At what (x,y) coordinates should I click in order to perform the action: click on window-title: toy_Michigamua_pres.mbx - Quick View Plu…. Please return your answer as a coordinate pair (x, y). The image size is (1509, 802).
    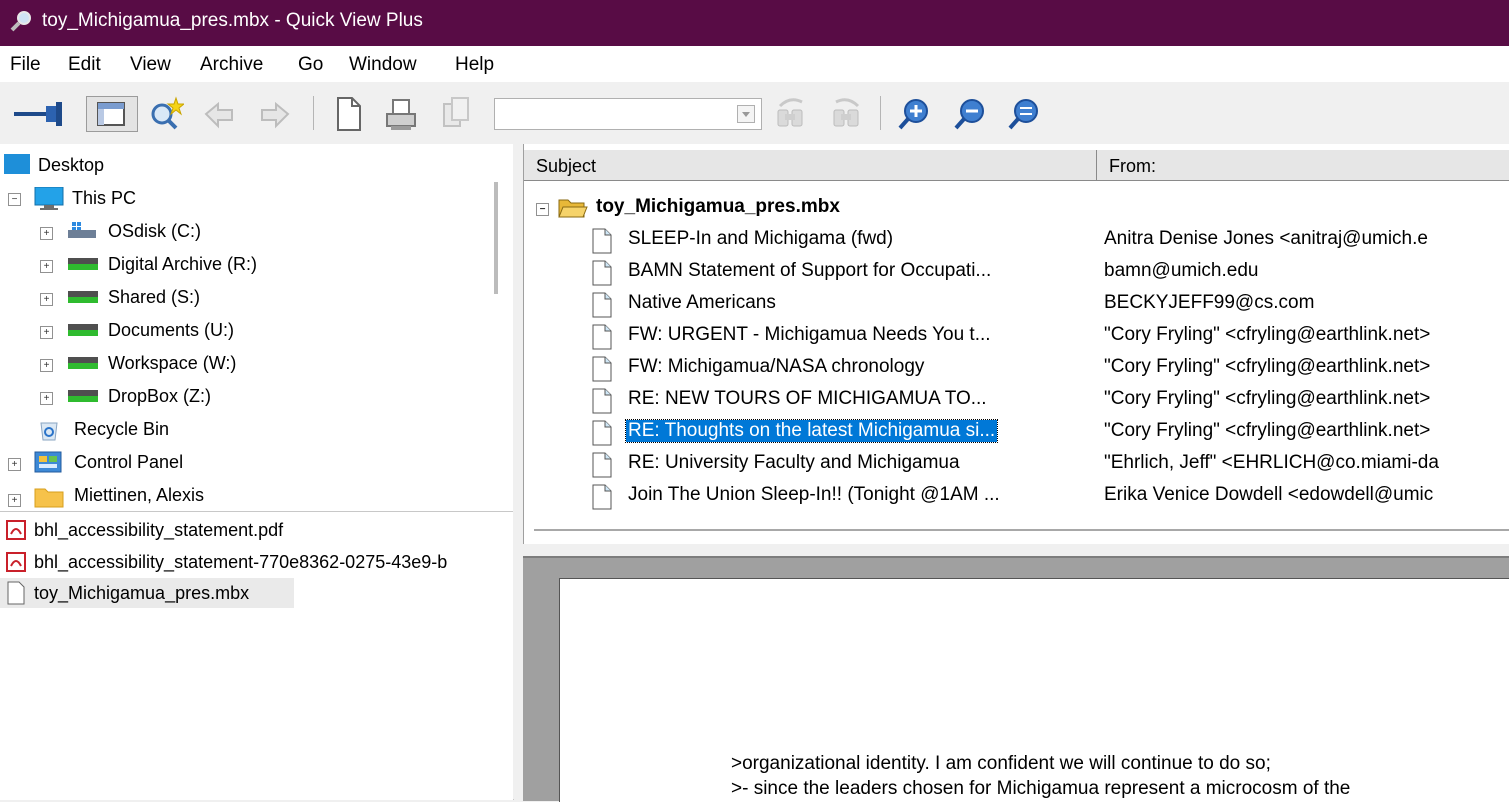
    Looking at the image, I should click on (232, 20).